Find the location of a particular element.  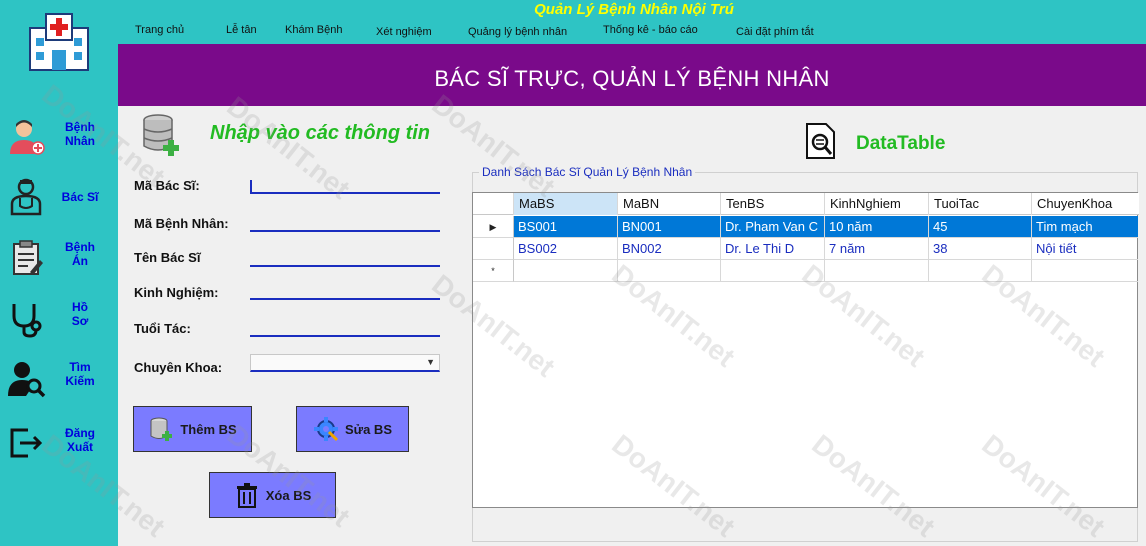

cell-mabs-new is located at coordinates (566, 271).